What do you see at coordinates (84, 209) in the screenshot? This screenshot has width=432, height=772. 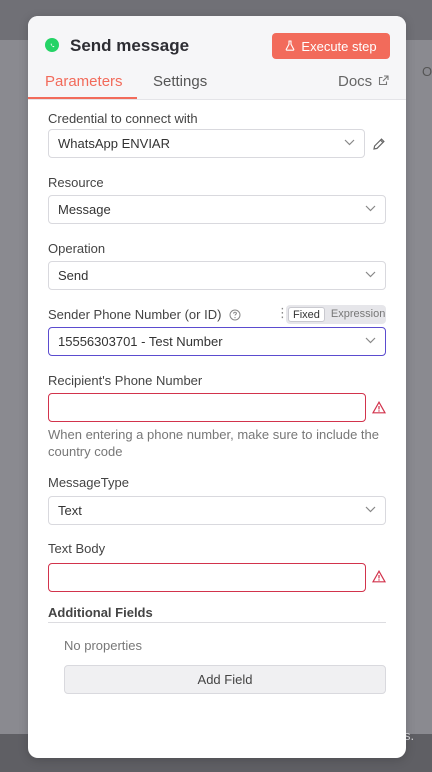 I see `resource-value: Message` at bounding box center [84, 209].